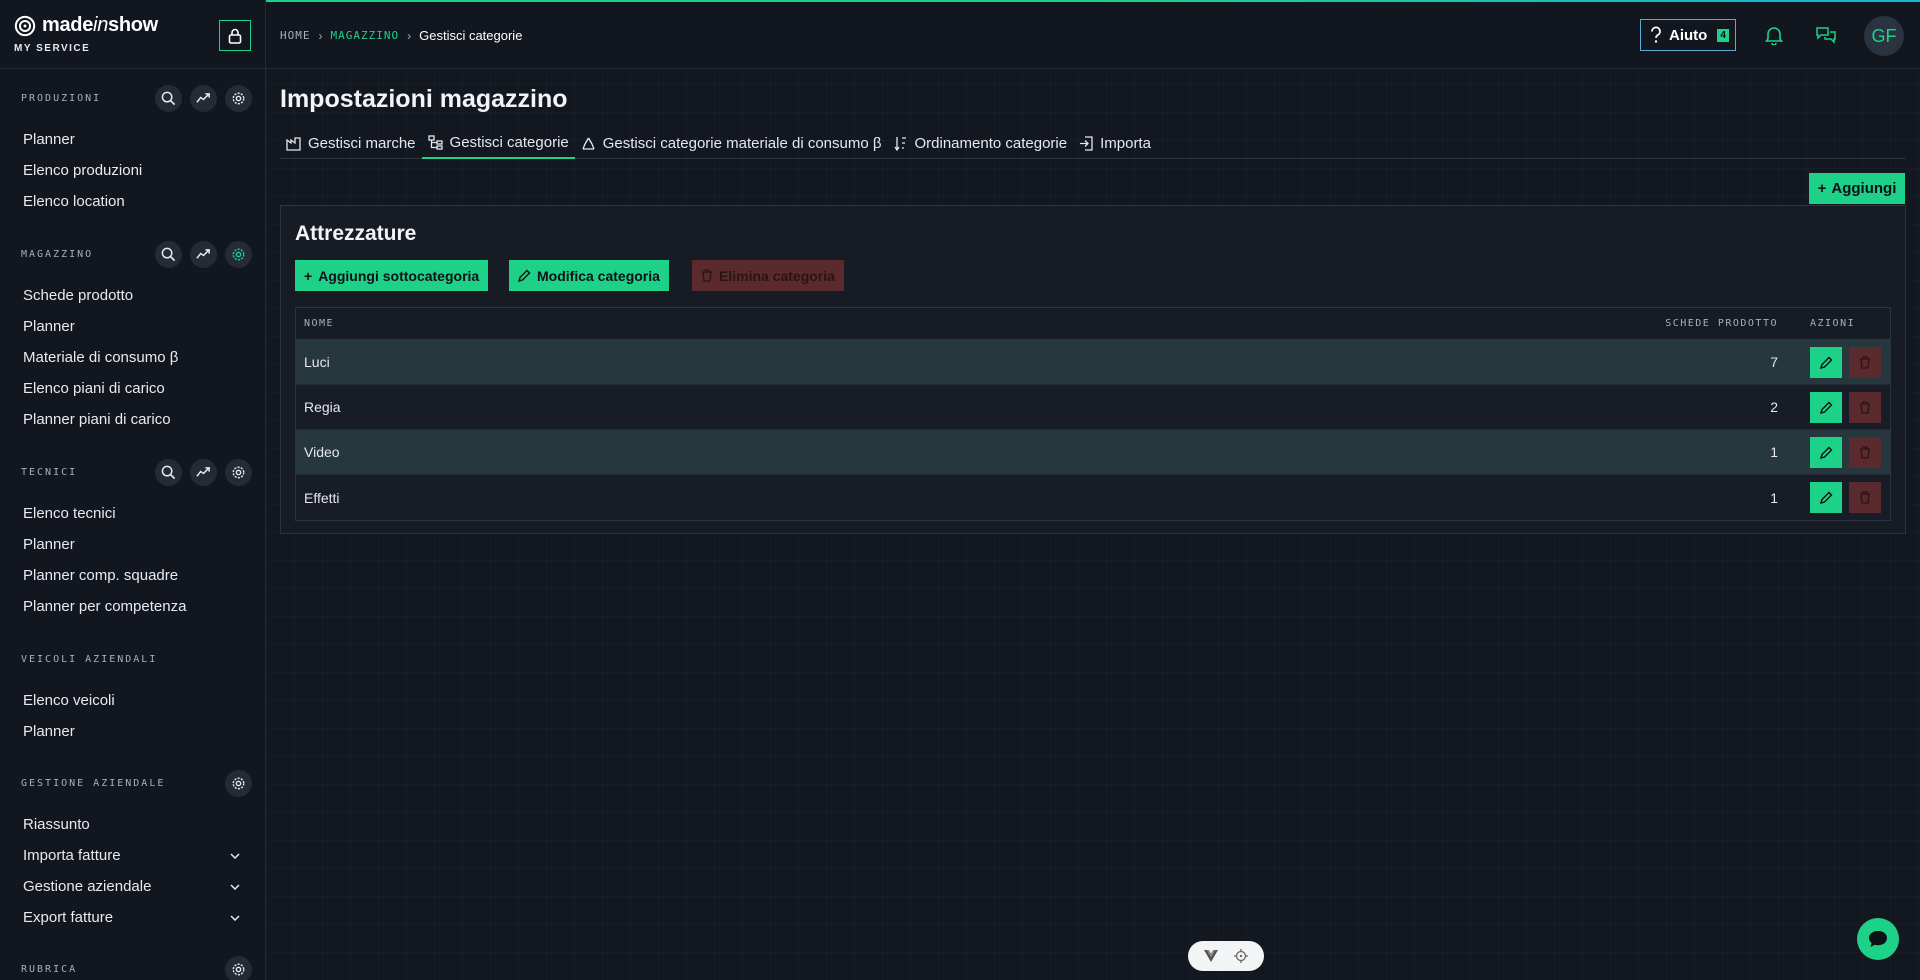 The height and width of the screenshot is (980, 1920). What do you see at coordinates (132, 700) in the screenshot?
I see `sidebar-item-elenco-veicoli: Elenco veicoli` at bounding box center [132, 700].